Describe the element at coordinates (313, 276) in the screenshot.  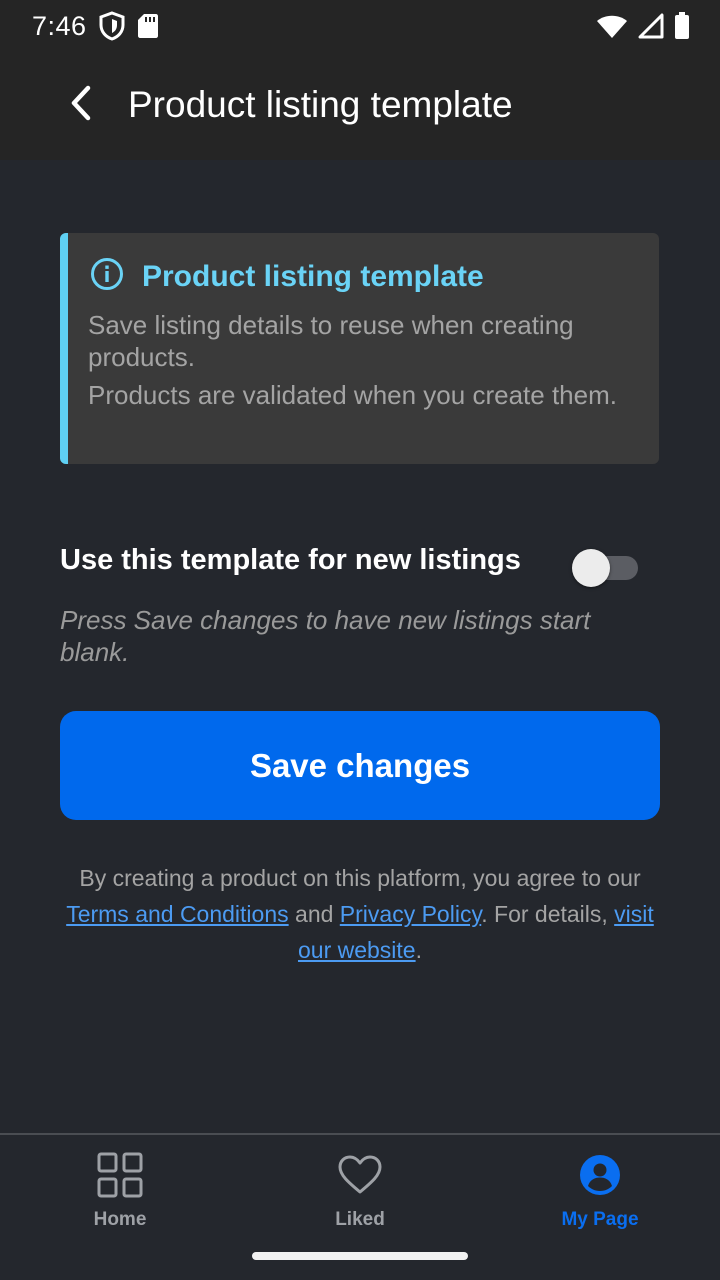
I see `info-card-title: Product listing template` at that location.